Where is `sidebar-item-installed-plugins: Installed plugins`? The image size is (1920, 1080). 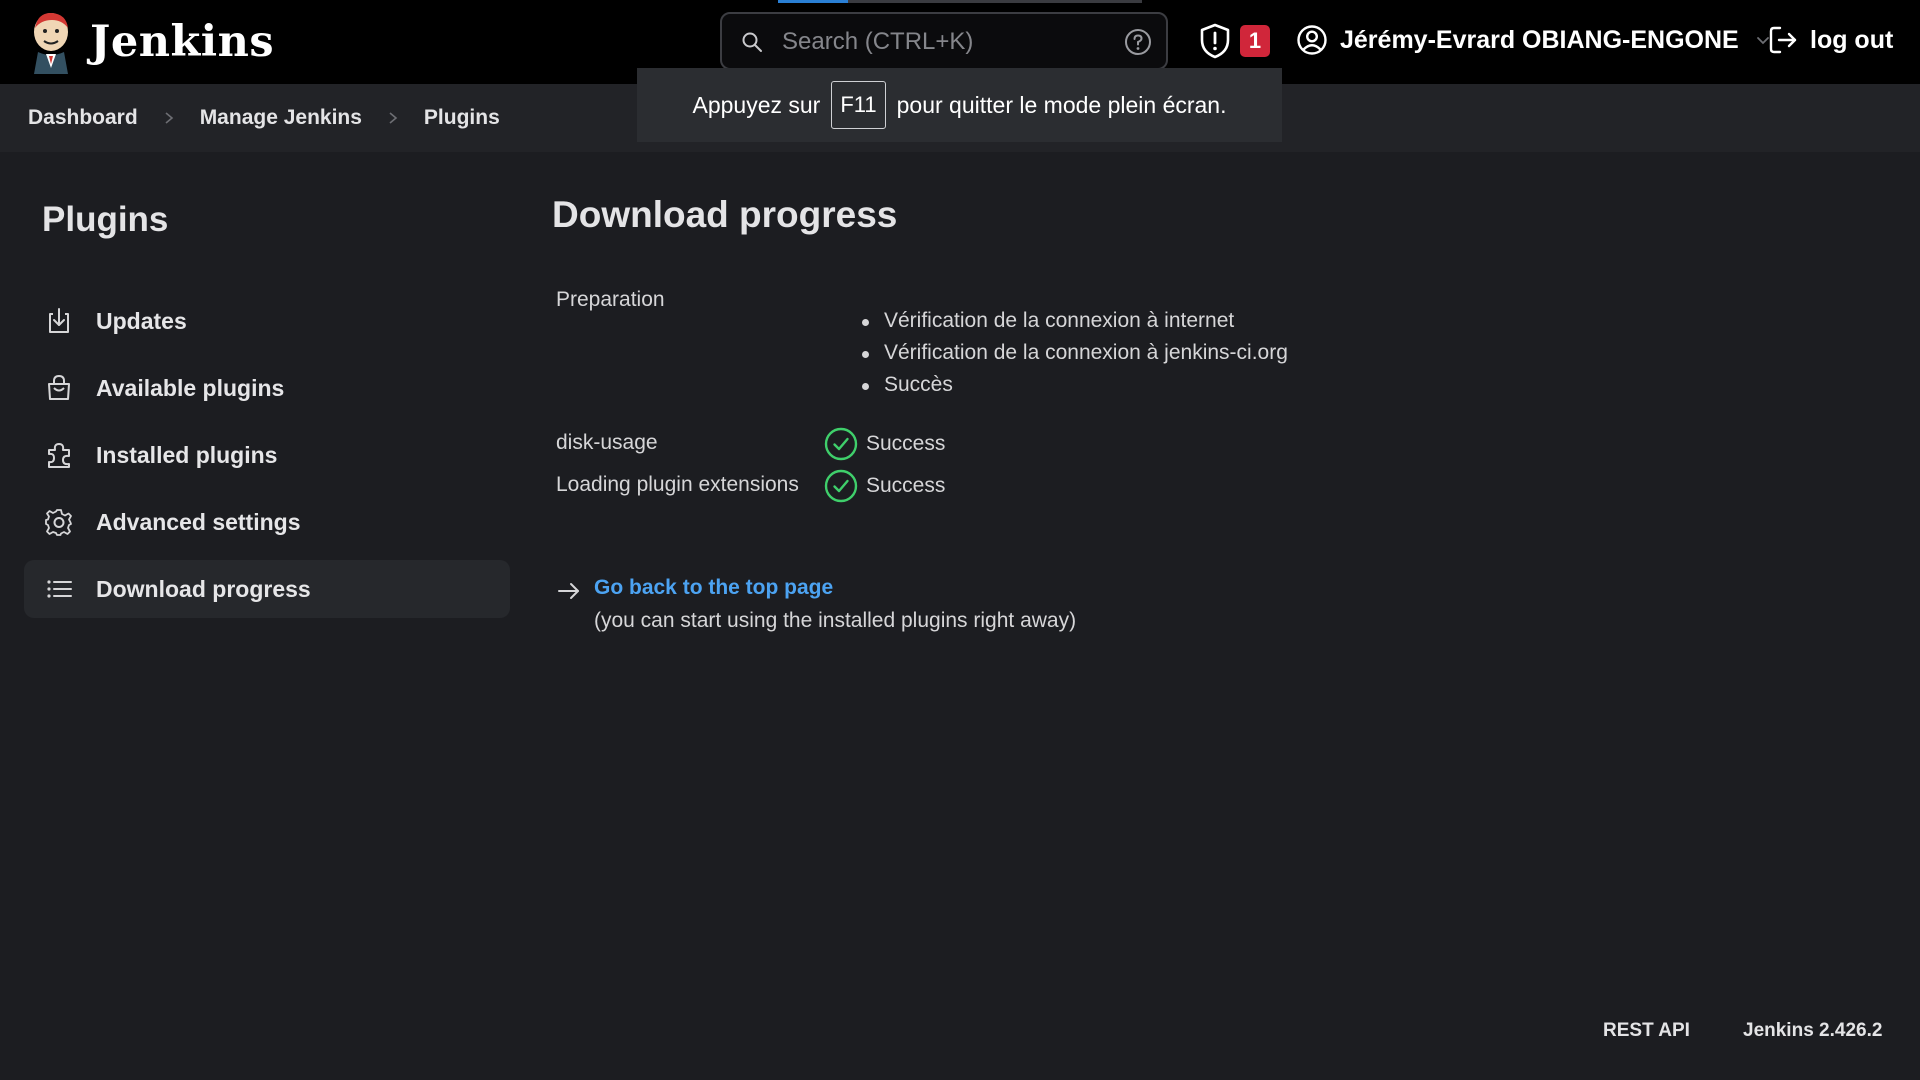 sidebar-item-installed-plugins: Installed plugins is located at coordinates (267, 455).